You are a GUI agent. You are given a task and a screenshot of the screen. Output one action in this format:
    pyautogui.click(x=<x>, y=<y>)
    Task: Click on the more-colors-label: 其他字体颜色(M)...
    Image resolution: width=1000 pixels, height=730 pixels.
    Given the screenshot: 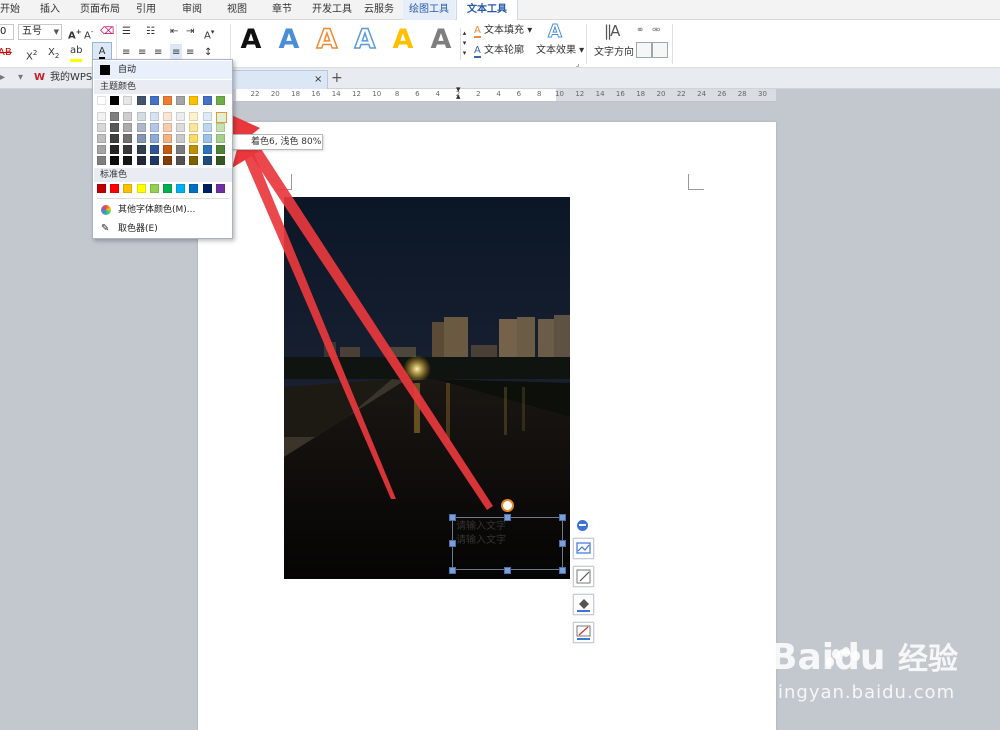 What is the action you would take?
    pyautogui.click(x=157, y=210)
    